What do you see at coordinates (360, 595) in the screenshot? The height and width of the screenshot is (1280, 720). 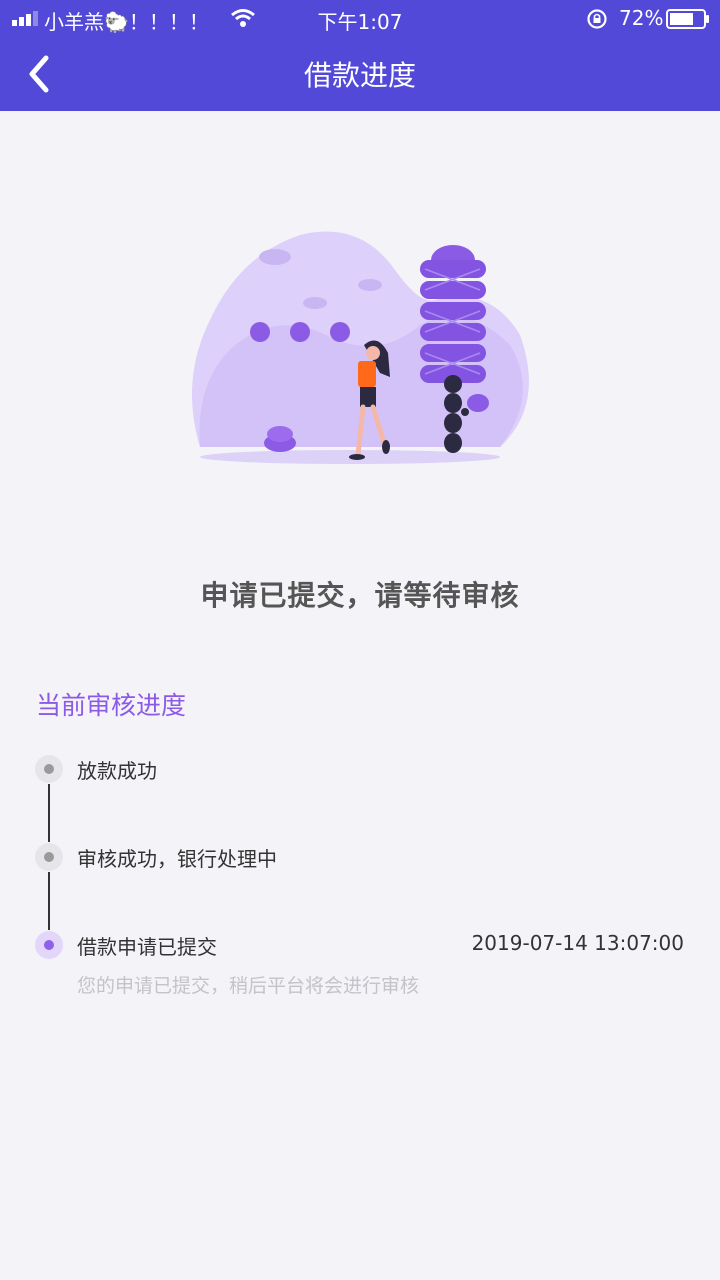 I see `submission-status-message: 申请已提交，请等待审核` at bounding box center [360, 595].